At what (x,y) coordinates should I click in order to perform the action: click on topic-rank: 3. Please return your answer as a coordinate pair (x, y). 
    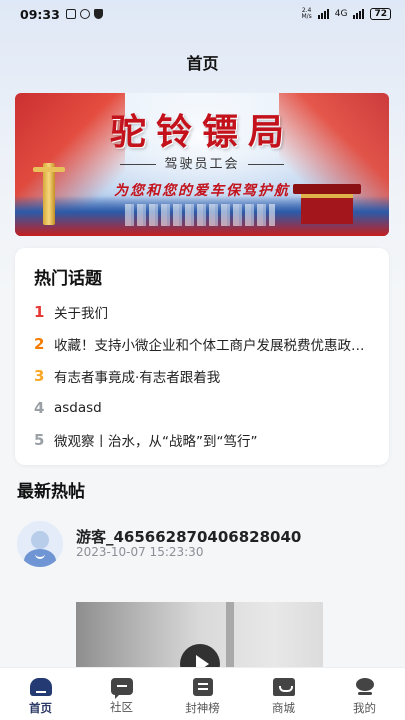
    Looking at the image, I should click on (39, 376).